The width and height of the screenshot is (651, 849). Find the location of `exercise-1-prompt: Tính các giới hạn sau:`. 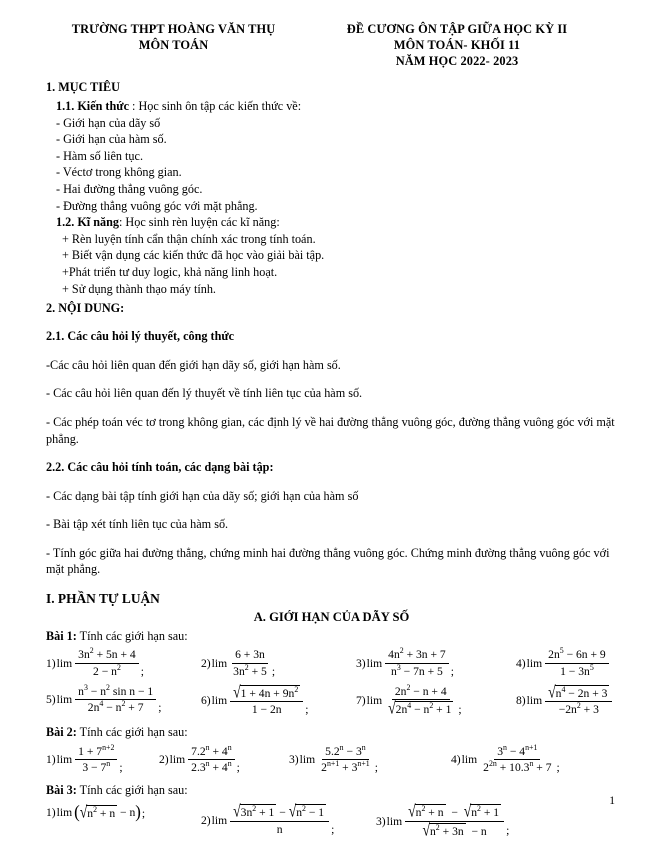

exercise-1-prompt: Tính các giới hạn sau: is located at coordinates (132, 635).